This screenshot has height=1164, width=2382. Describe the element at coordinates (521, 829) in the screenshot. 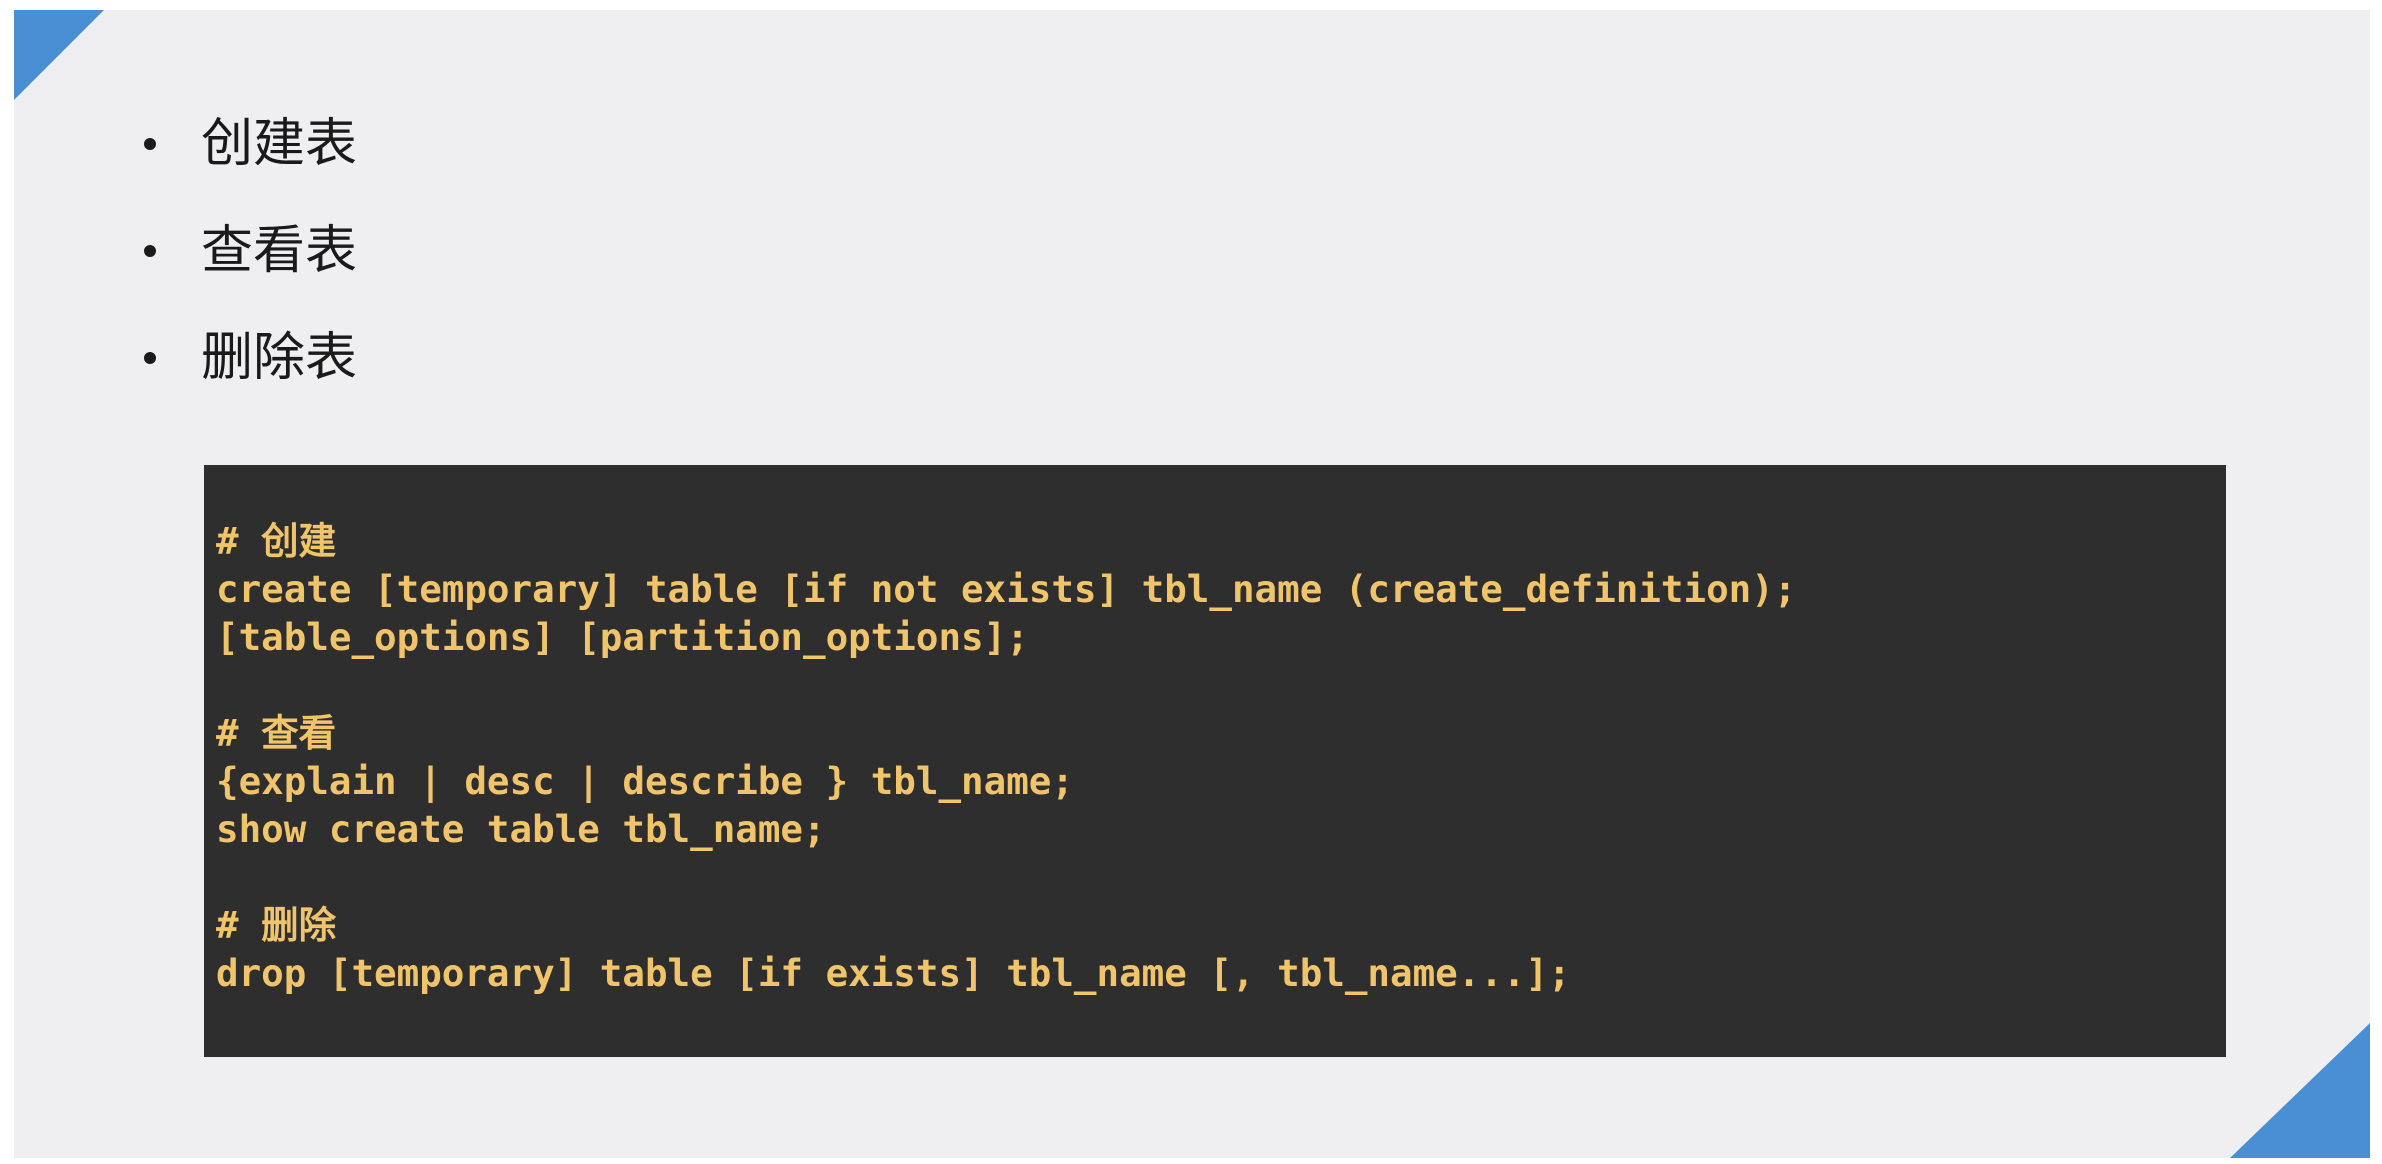

I see `code-line-show-create: show create table tbl_name;` at that location.